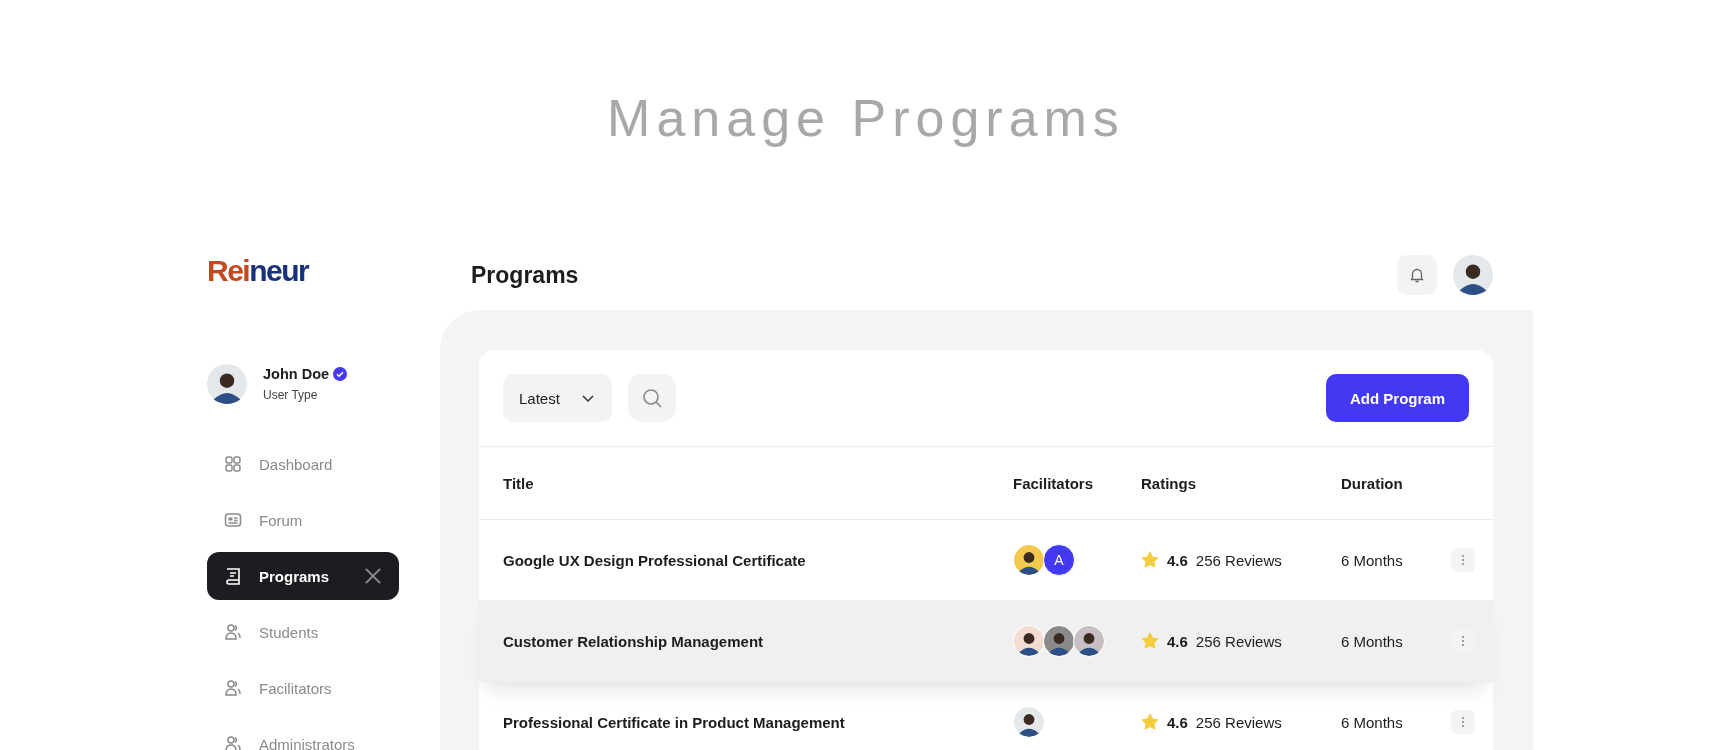 The height and width of the screenshot is (750, 1732). Describe the element at coordinates (1473, 275) in the screenshot. I see `profile-avatar` at that location.